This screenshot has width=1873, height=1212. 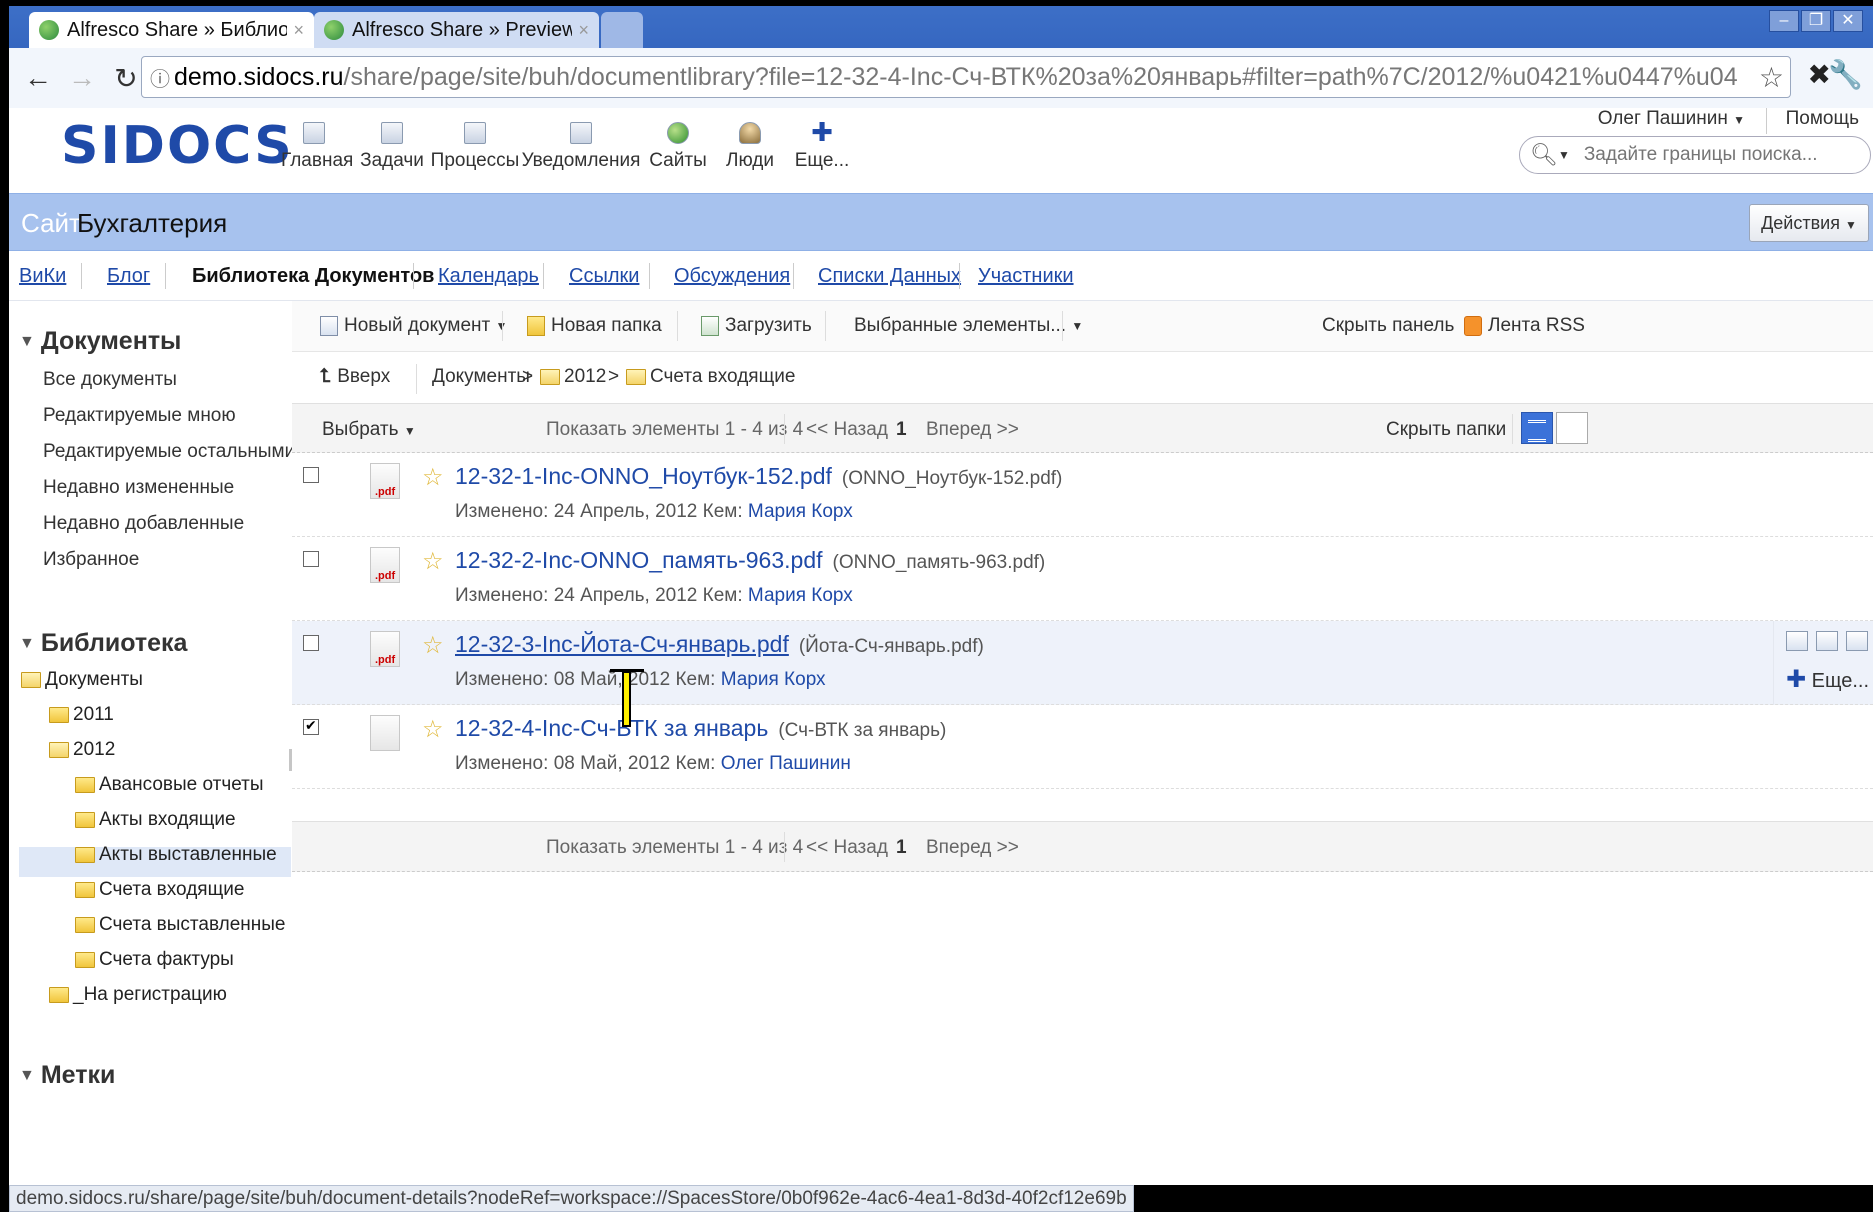 I want to click on up-folder-button: ⮤ Вверх, so click(x=355, y=377).